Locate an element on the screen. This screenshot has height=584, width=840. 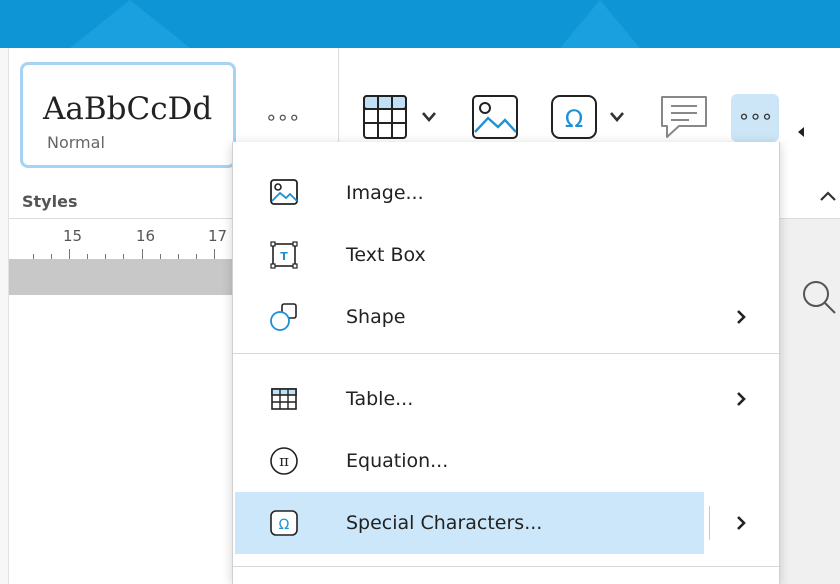
ruler-margin-band is located at coordinates (124, 277).